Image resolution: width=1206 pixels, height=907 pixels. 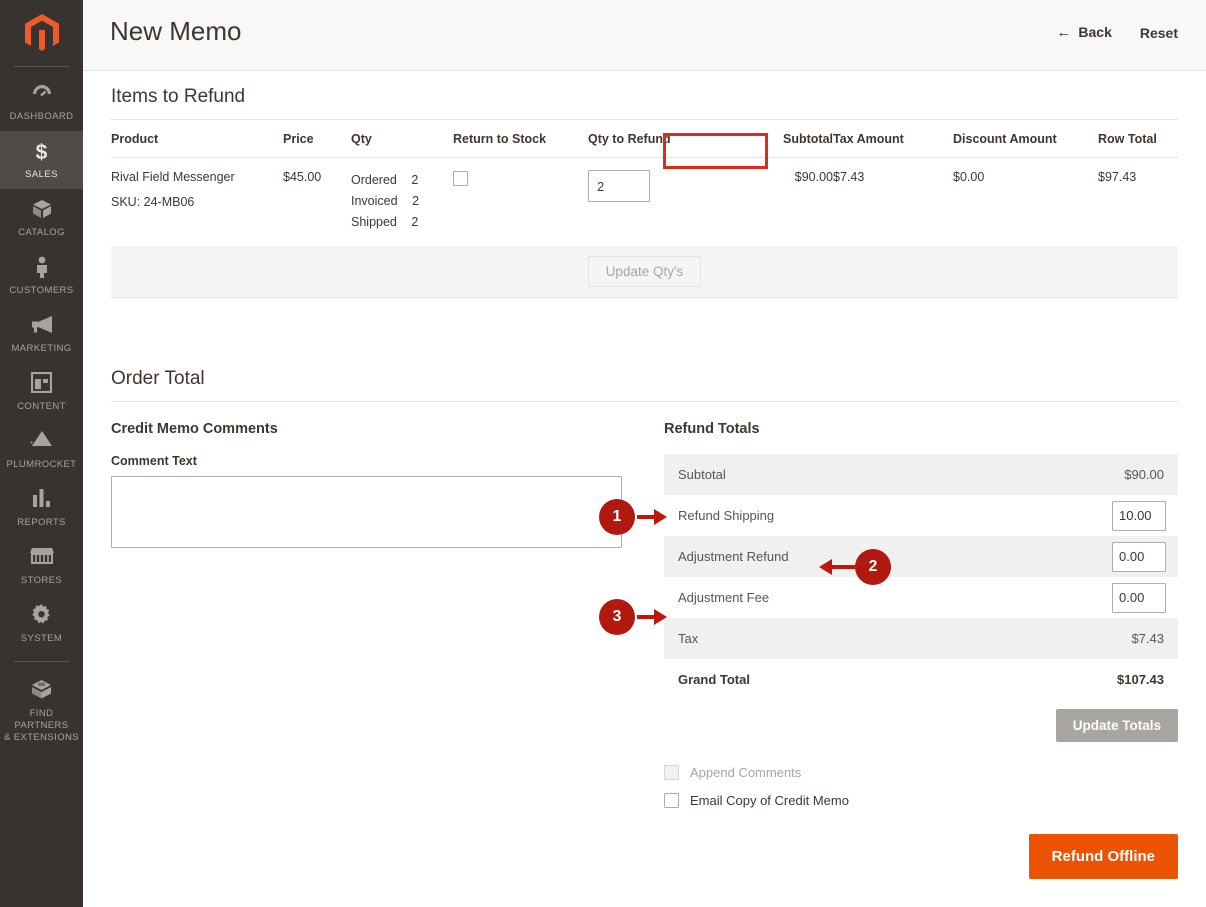 I want to click on comment-text-label: Comment Text, so click(x=154, y=461).